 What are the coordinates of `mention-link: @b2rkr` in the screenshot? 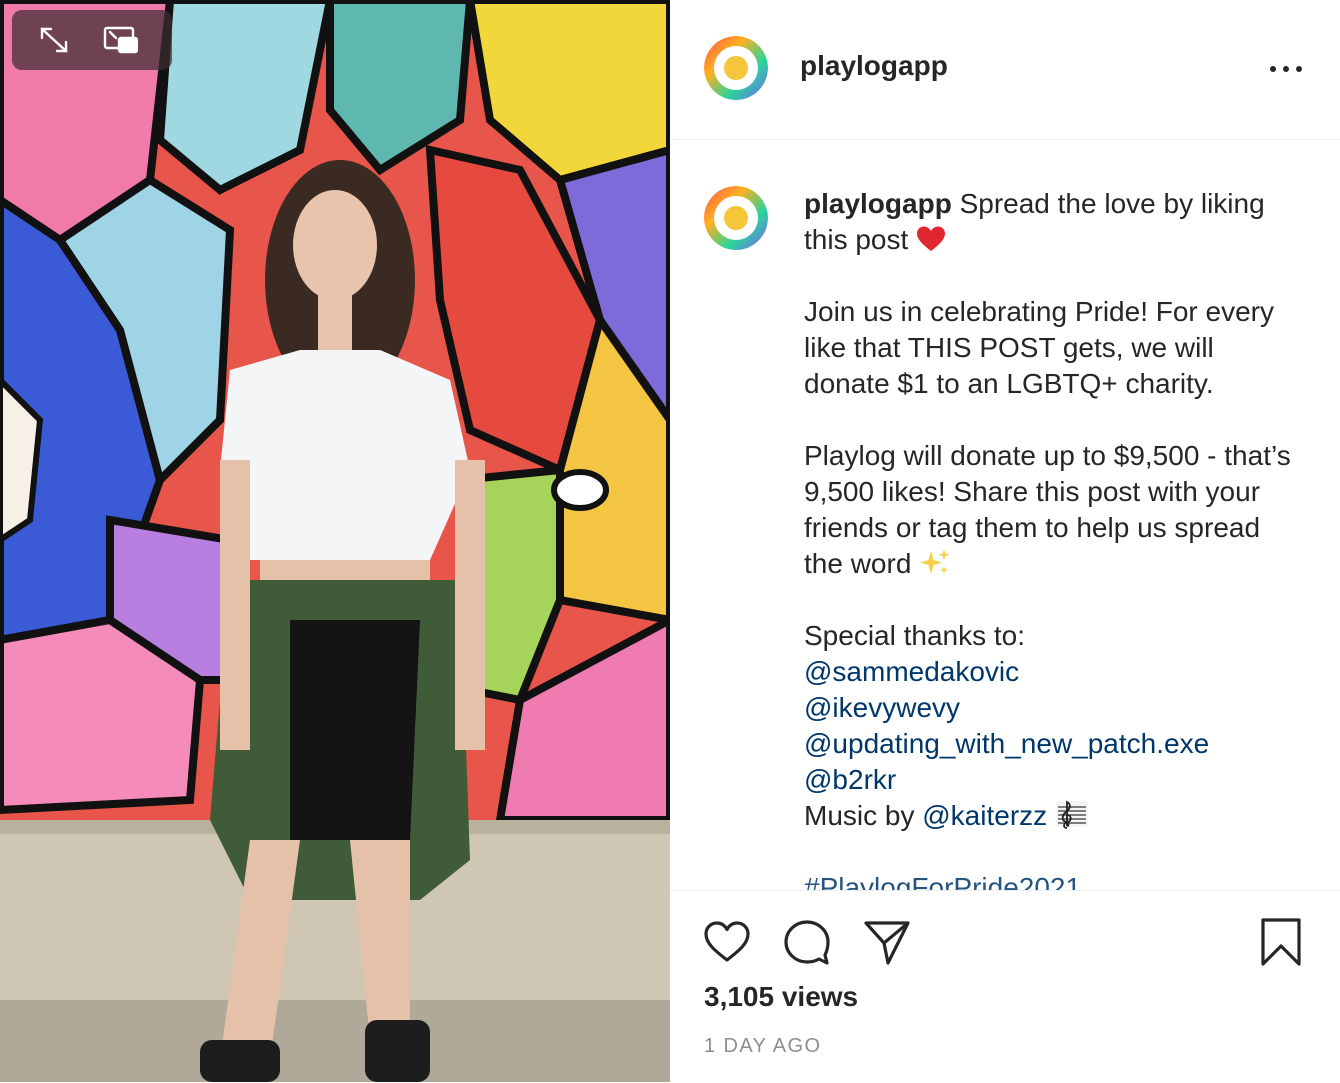 It's located at (850, 779).